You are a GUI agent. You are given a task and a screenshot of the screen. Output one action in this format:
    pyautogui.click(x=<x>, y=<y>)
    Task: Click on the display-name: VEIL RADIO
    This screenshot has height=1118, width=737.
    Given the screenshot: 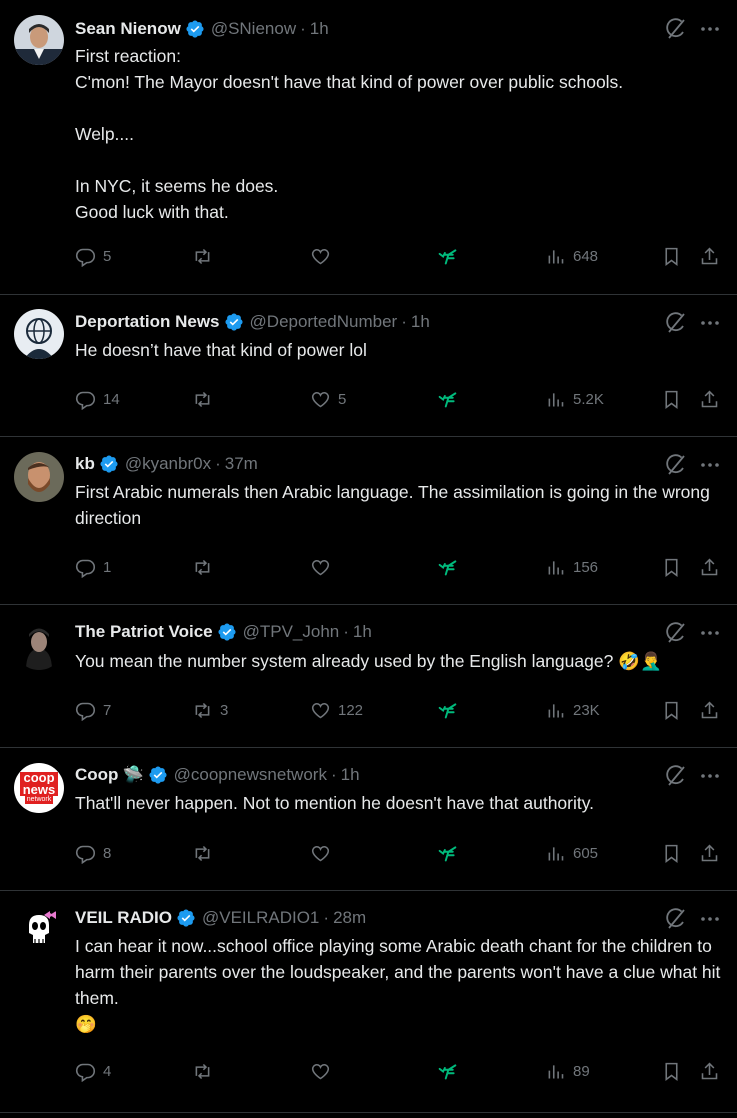 What is the action you would take?
    pyautogui.click(x=123, y=918)
    